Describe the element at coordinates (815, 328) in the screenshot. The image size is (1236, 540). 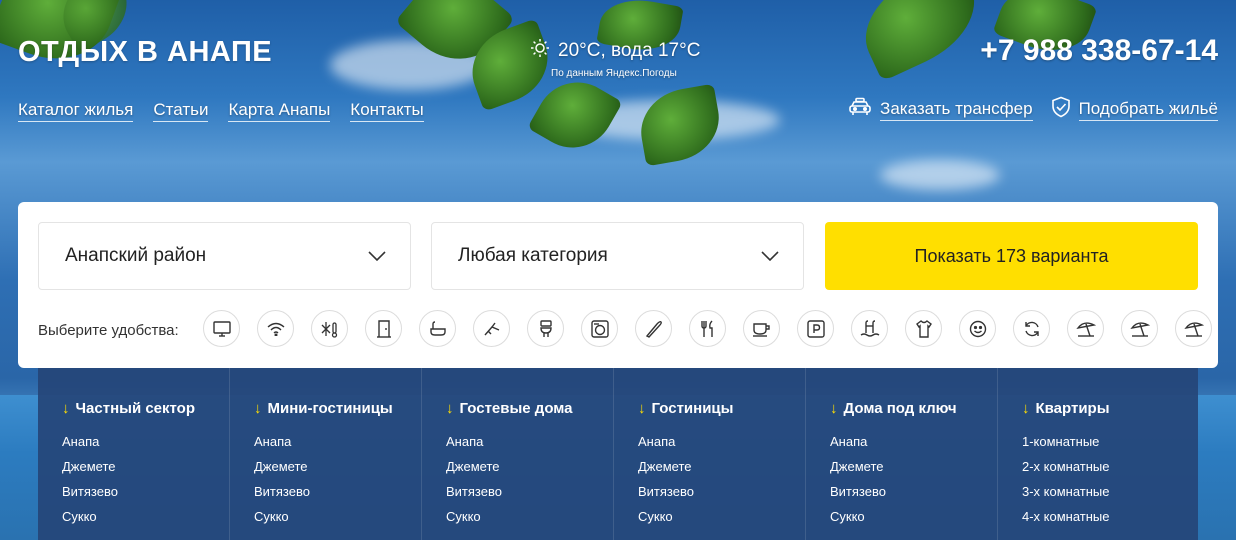
I see `parking-icon` at that location.